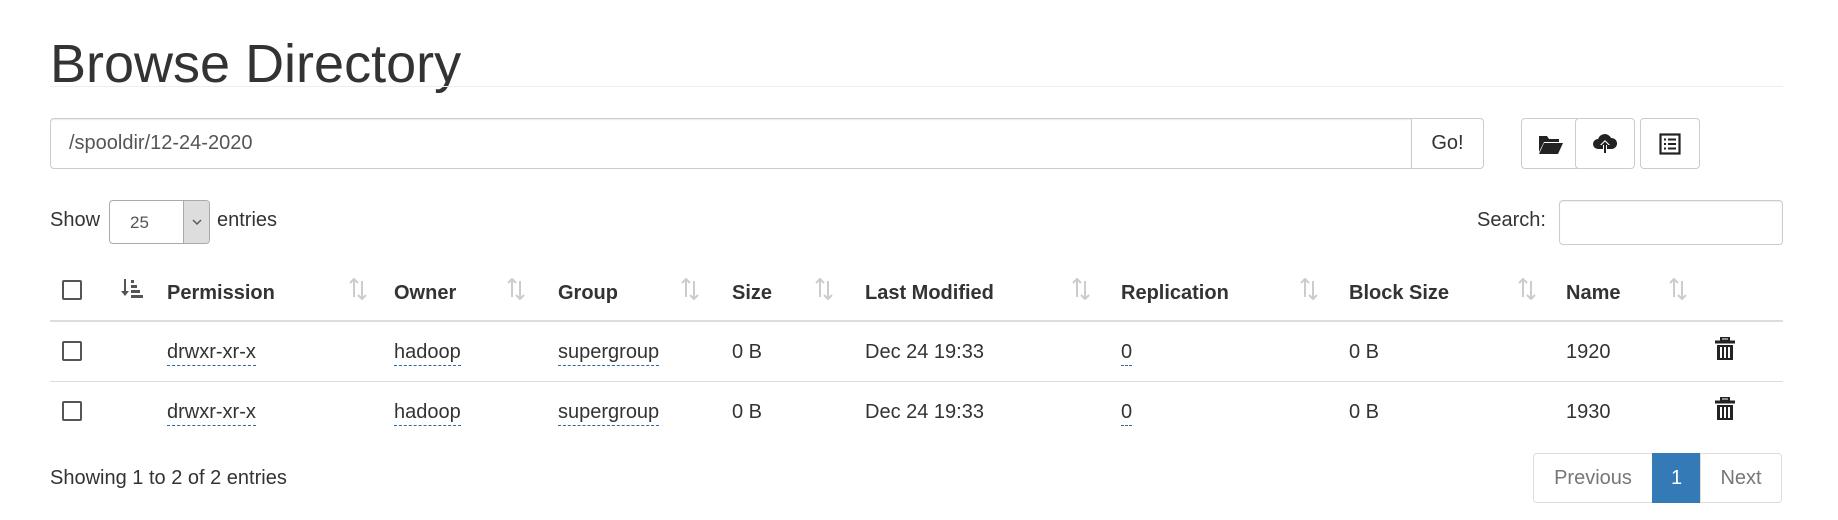 The width and height of the screenshot is (1838, 520). What do you see at coordinates (1593, 478) in the screenshot?
I see `previous-page-button: Previous` at bounding box center [1593, 478].